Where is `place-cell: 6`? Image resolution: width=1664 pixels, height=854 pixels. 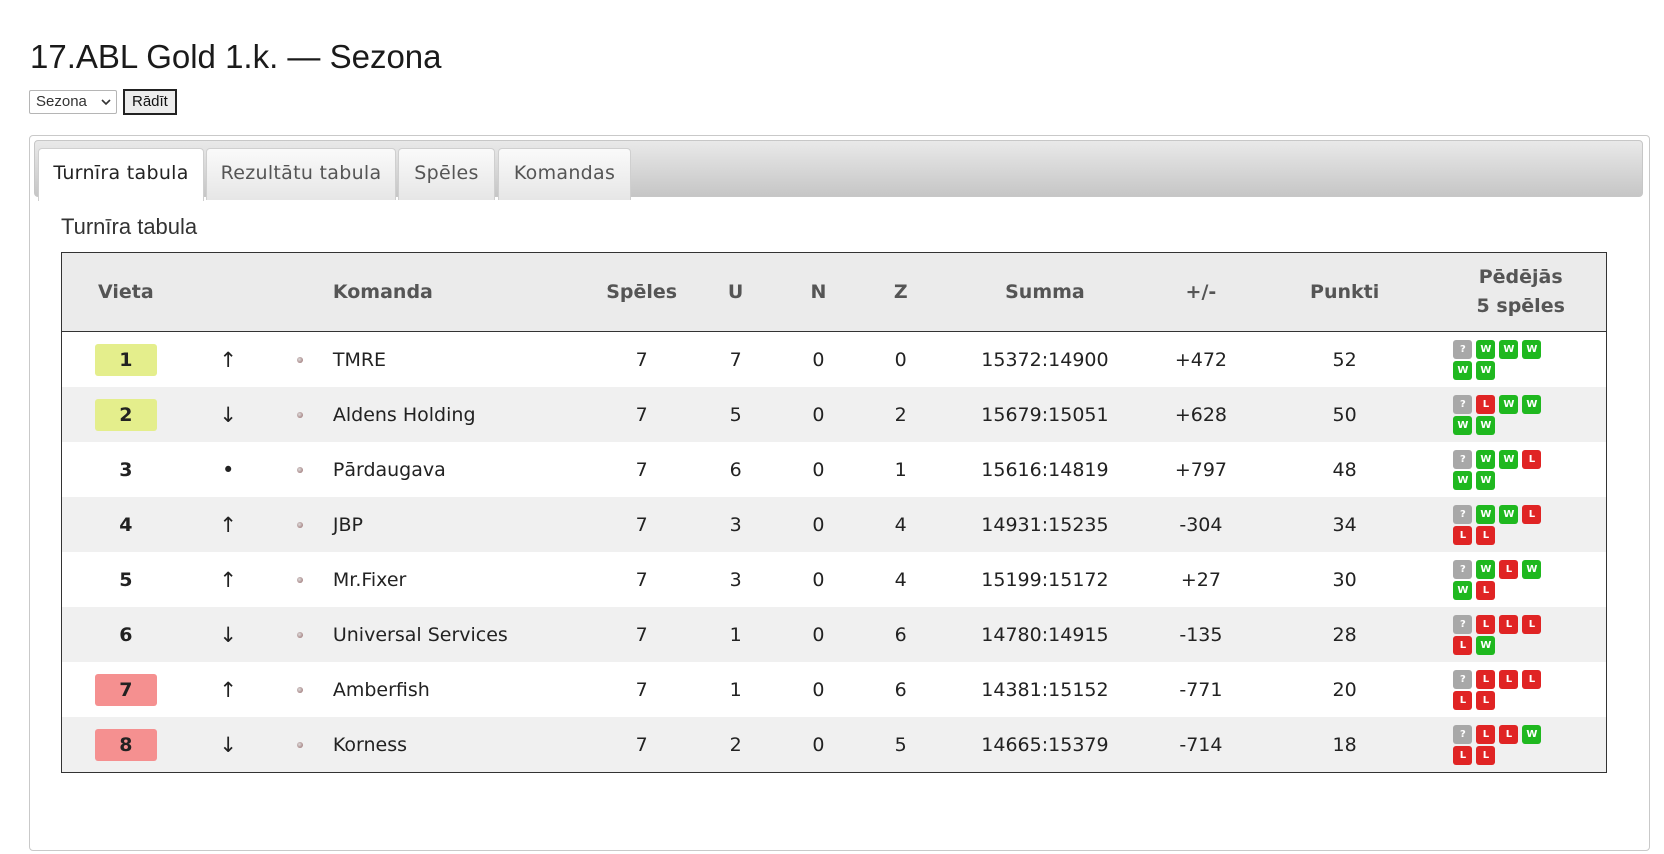 place-cell: 6 is located at coordinates (125, 634).